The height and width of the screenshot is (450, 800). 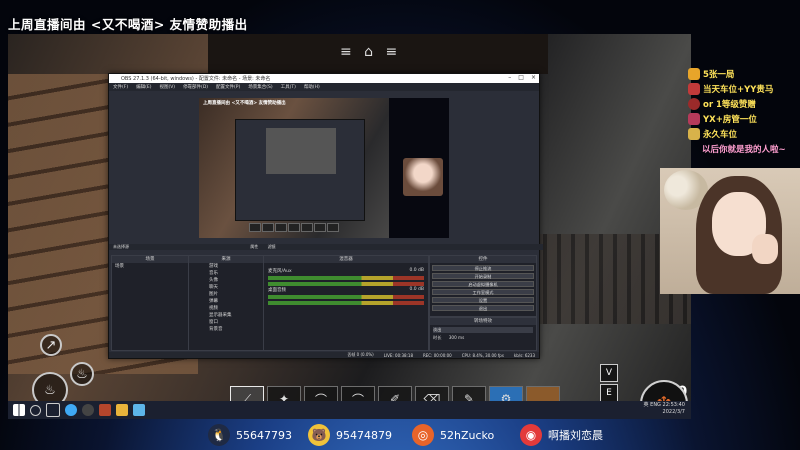 What do you see at coordinates (150, 303) in the screenshot?
I see `scenes-panel: 场景 场景` at bounding box center [150, 303].